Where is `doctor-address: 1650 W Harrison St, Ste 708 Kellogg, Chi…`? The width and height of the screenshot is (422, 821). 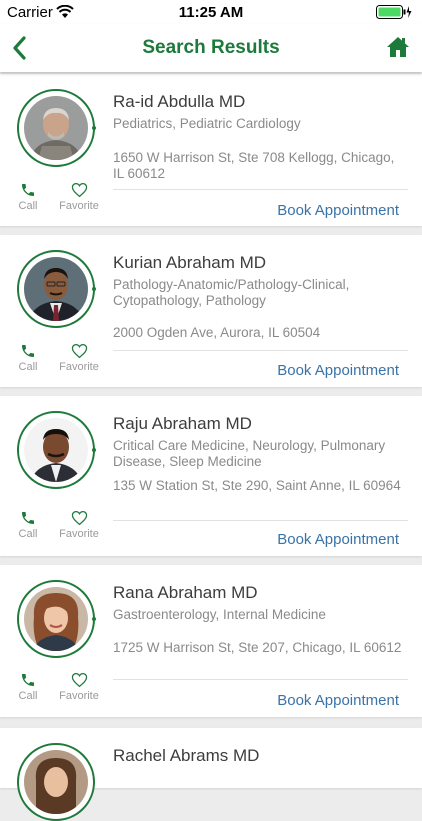
doctor-address: 1650 W Harrison St, Ste 708 Kellogg, Chi… is located at coordinates (254, 165).